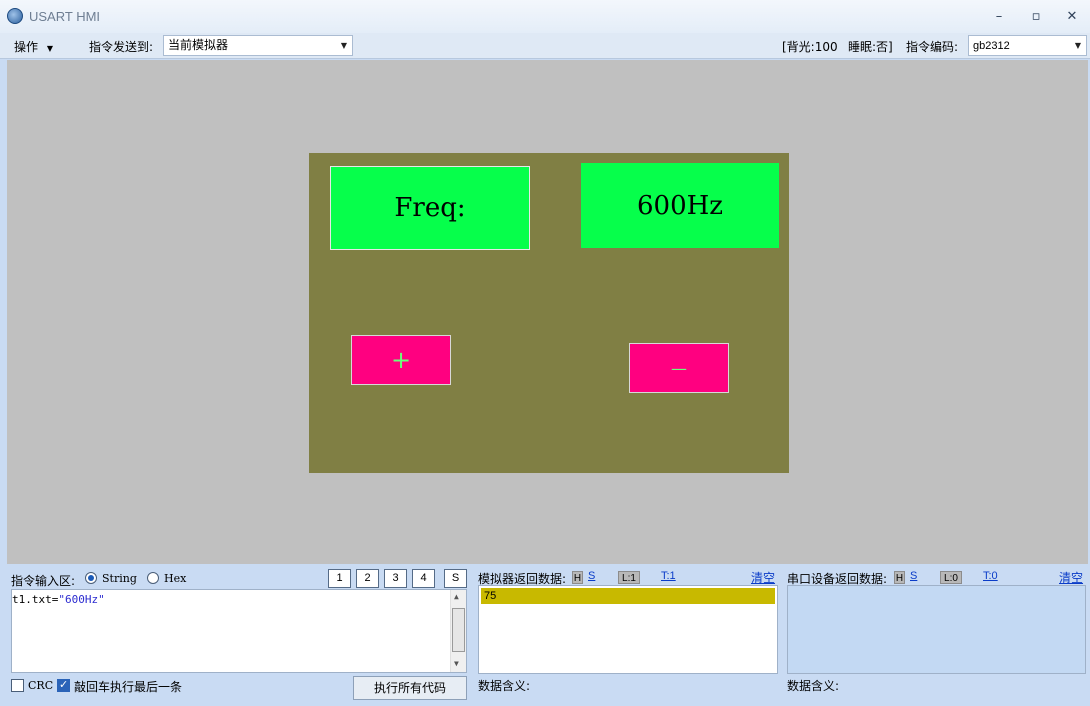  Describe the element at coordinates (43, 581) in the screenshot. I see `command-input-label: 指令输入区:` at that location.